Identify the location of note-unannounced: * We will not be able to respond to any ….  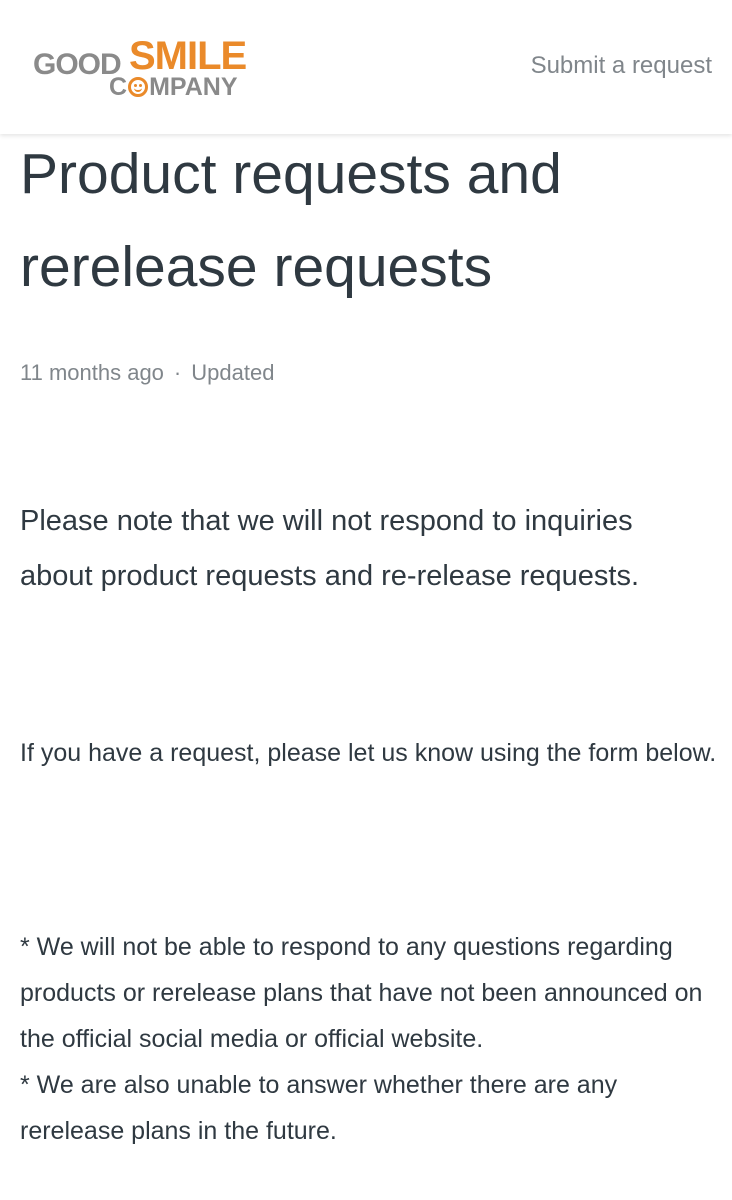
(361, 993).